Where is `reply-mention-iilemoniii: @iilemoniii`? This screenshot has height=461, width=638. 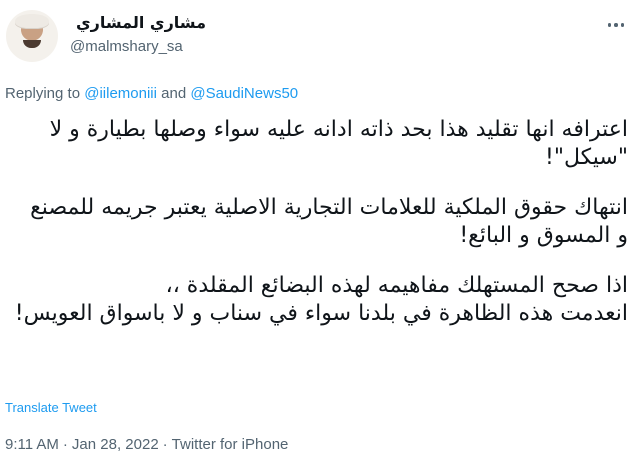
reply-mention-iilemoniii: @iilemoniii is located at coordinates (120, 93).